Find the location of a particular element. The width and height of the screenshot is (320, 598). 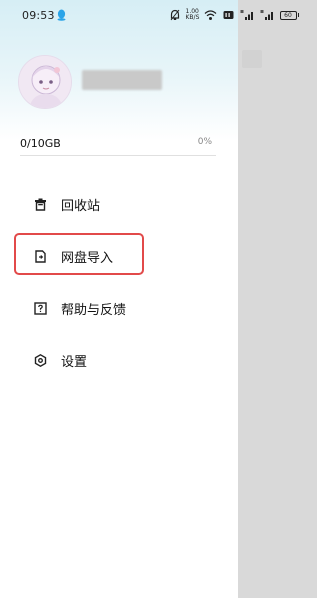

highlight-box is located at coordinates (79, 254).